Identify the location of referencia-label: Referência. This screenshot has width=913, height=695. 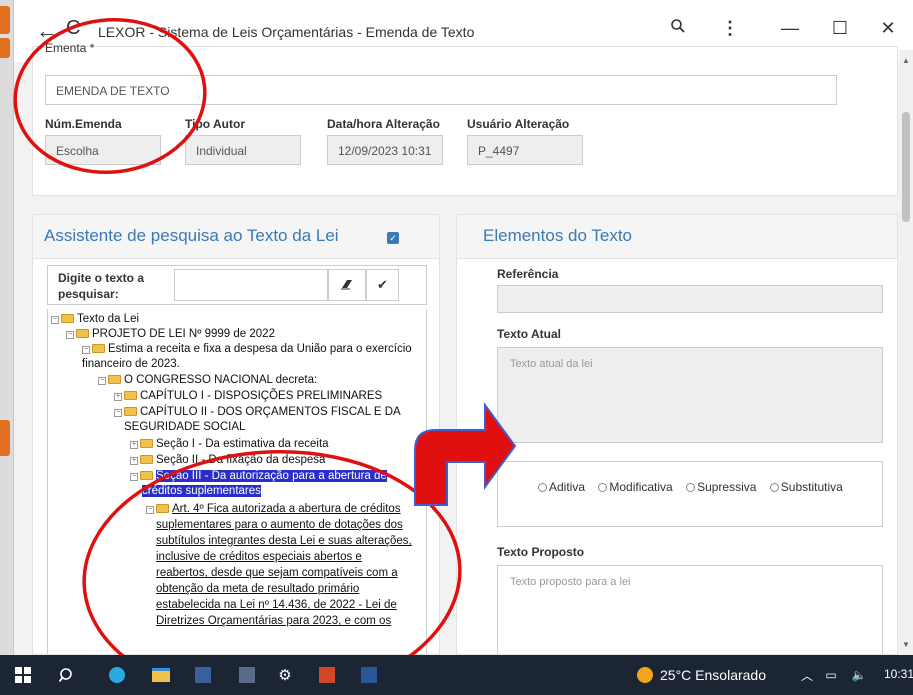
(528, 274).